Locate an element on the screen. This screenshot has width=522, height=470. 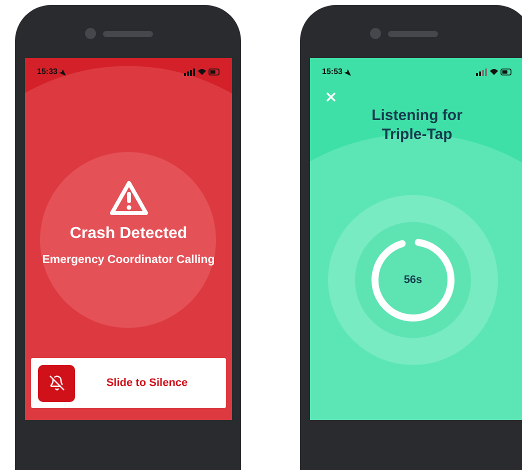
bell-off-icon is located at coordinates (56, 383).